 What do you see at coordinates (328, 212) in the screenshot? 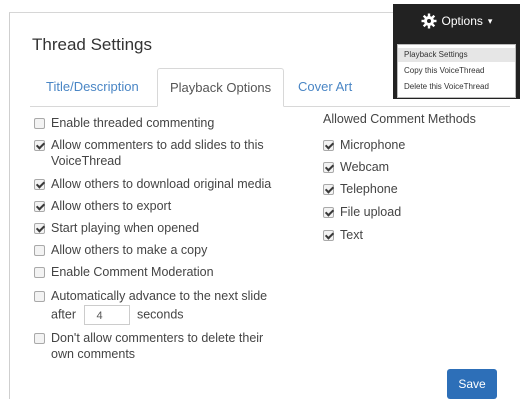
I see `file-upload-checkbox` at bounding box center [328, 212].